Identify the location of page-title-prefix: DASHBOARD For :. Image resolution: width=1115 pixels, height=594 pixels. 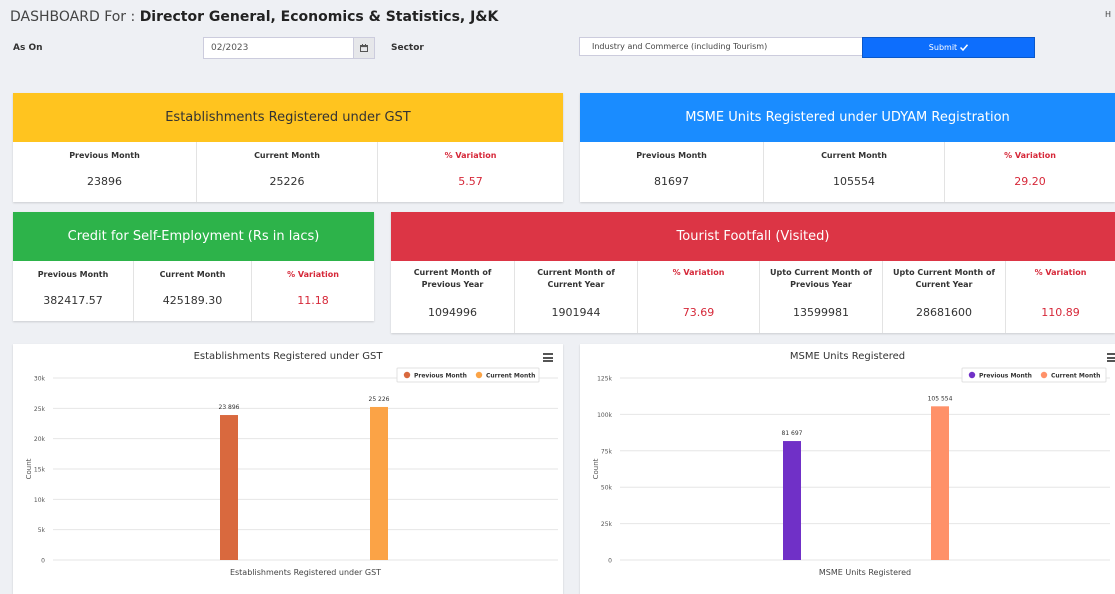
(73, 17).